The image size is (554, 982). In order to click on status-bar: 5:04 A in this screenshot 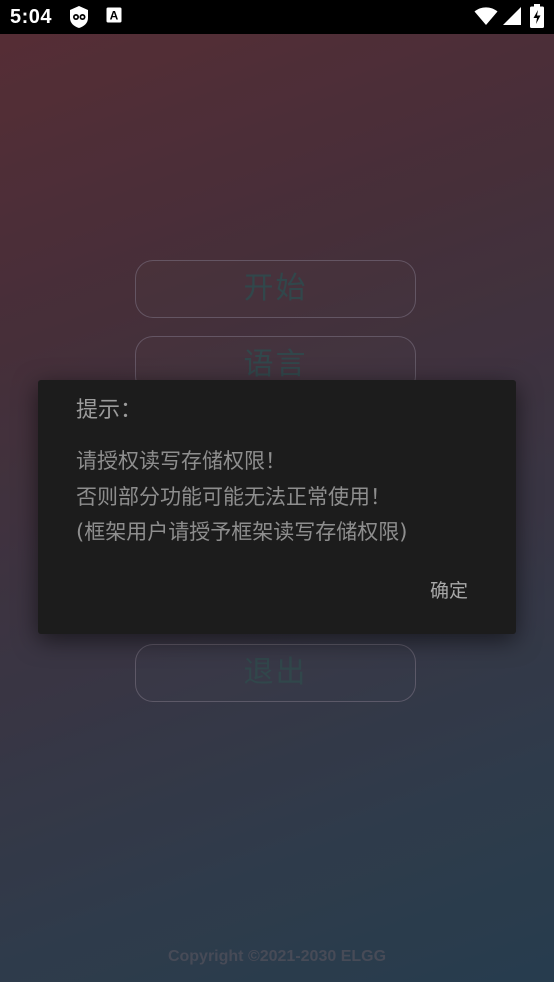, I will do `click(277, 17)`.